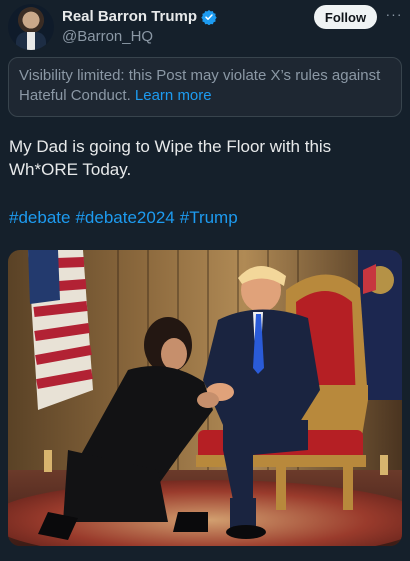 Image resolution: width=410 pixels, height=561 pixels. Describe the element at coordinates (31, 41) in the screenshot. I see `avatar-shirt` at that location.